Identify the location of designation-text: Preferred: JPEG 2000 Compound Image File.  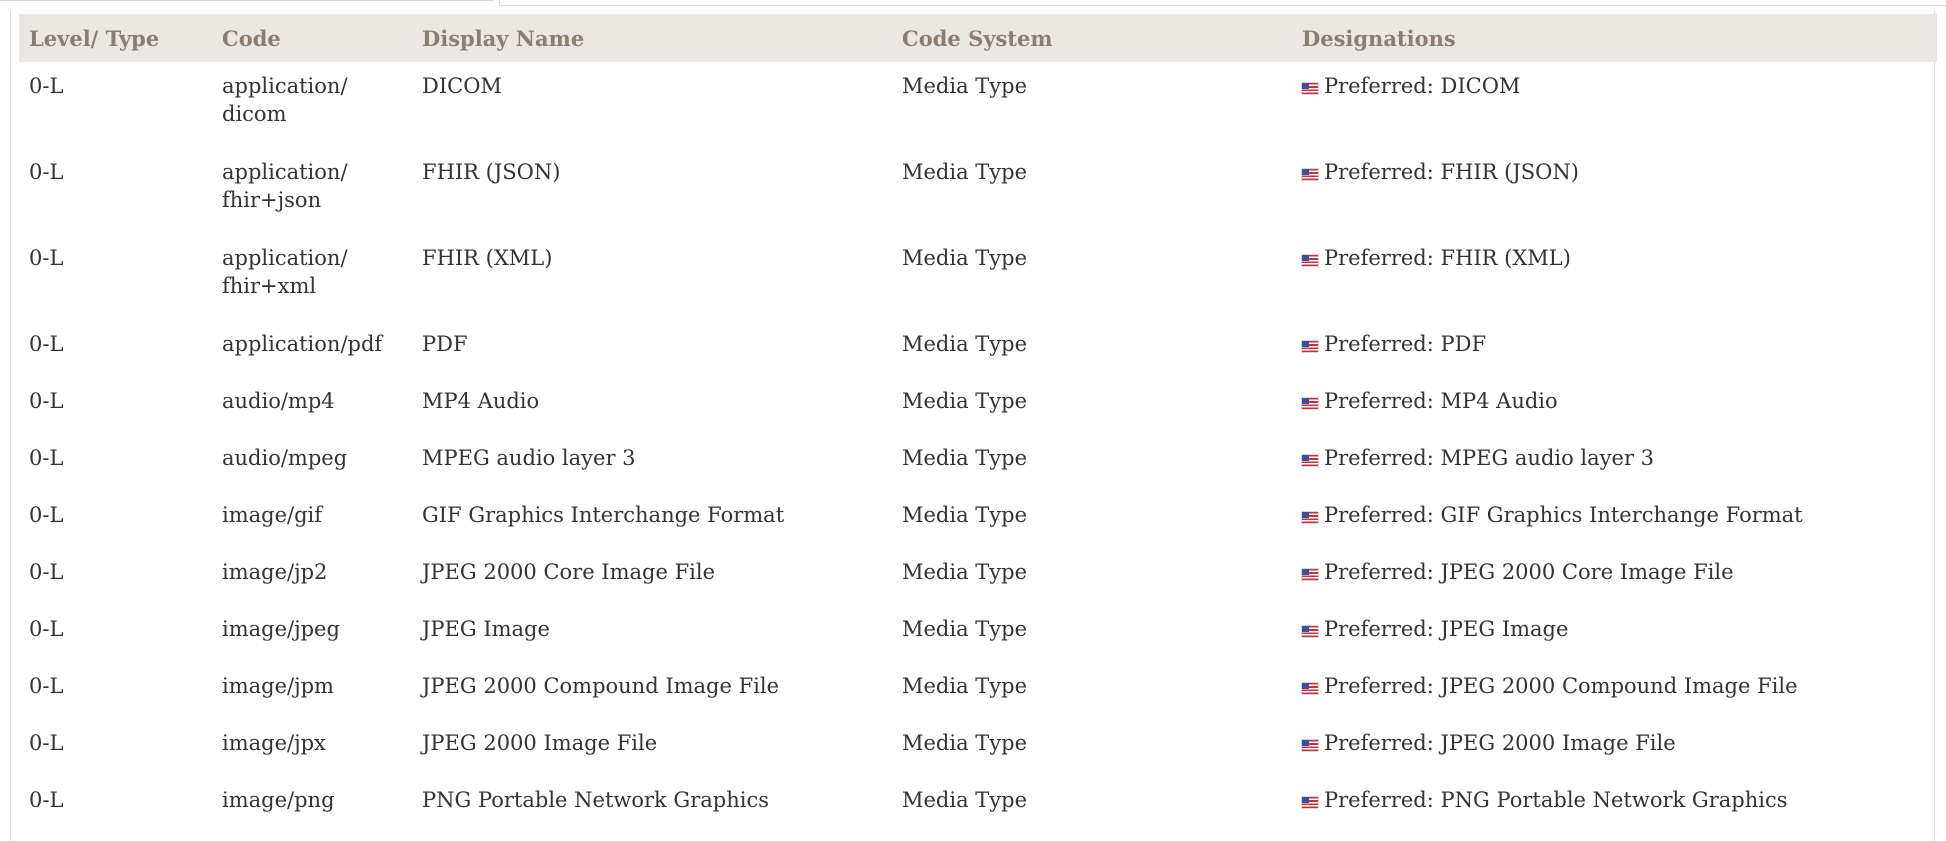
(1561, 686).